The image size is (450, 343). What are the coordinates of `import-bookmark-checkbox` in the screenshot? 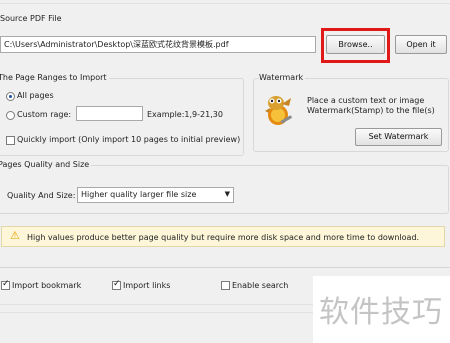 It's located at (5, 284).